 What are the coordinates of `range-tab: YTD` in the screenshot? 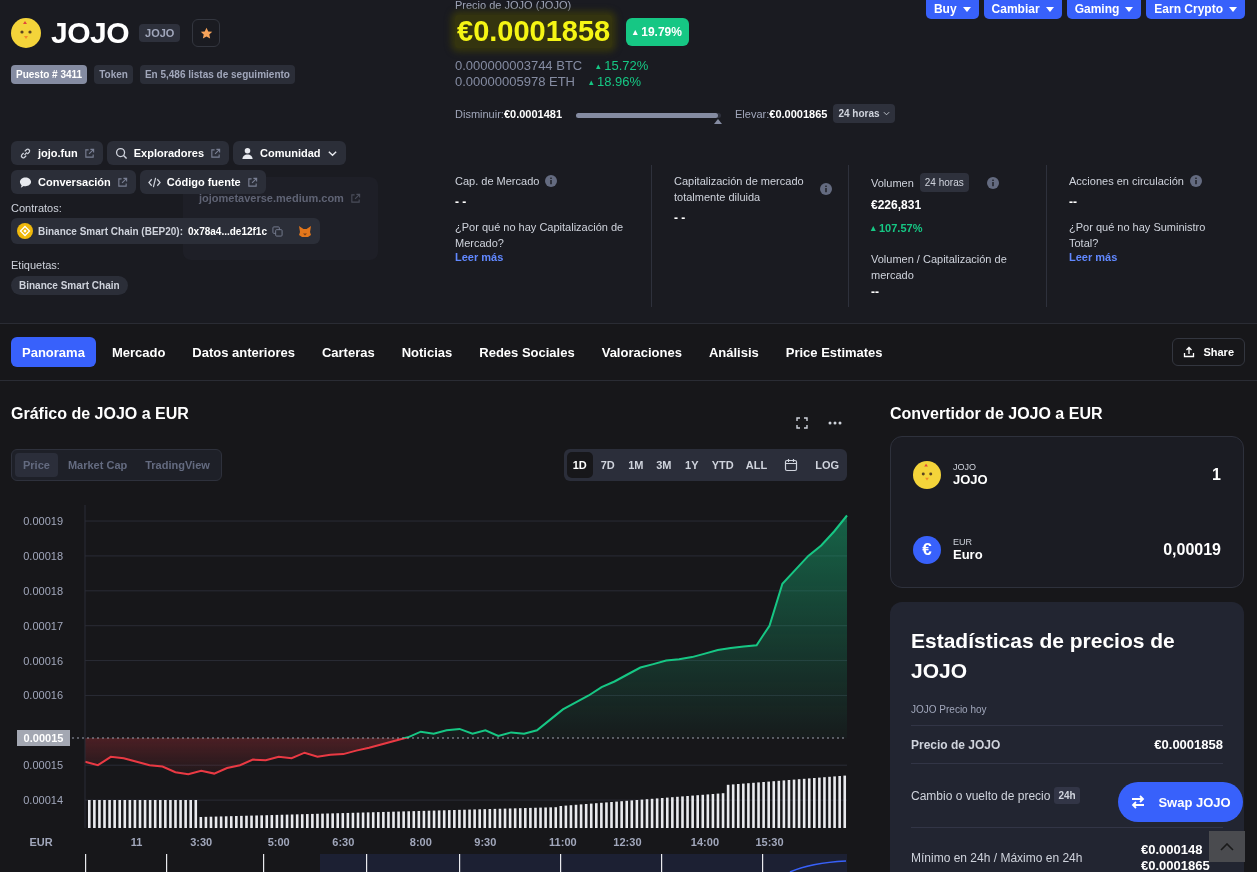 It's located at (722, 465).